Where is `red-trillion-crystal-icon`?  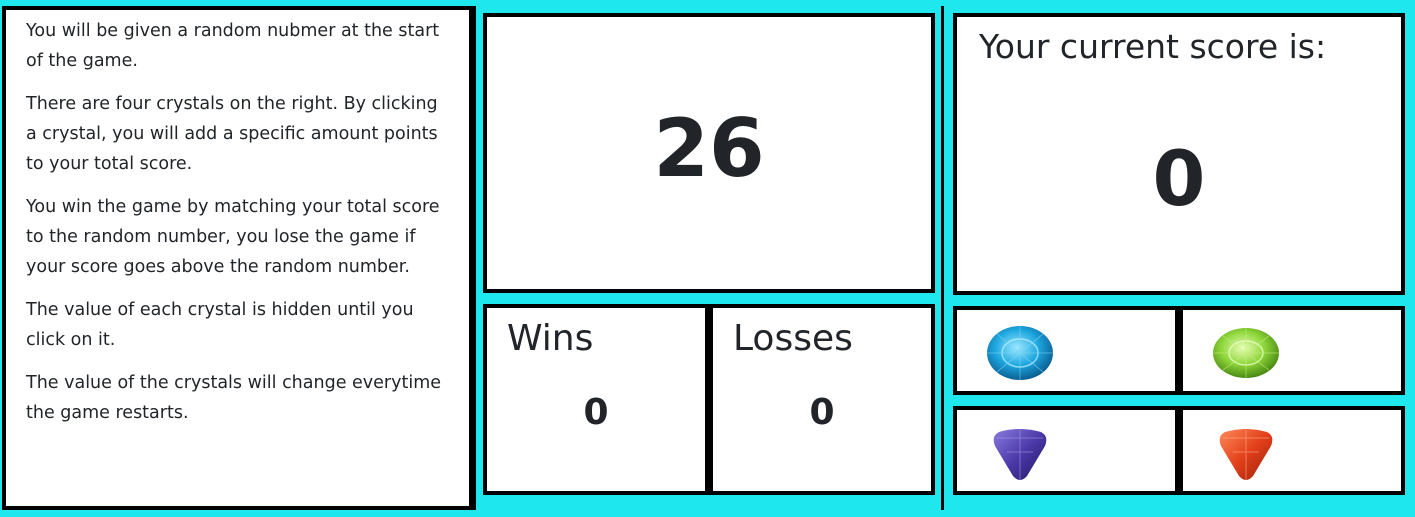 red-trillion-crystal-icon is located at coordinates (1246, 454).